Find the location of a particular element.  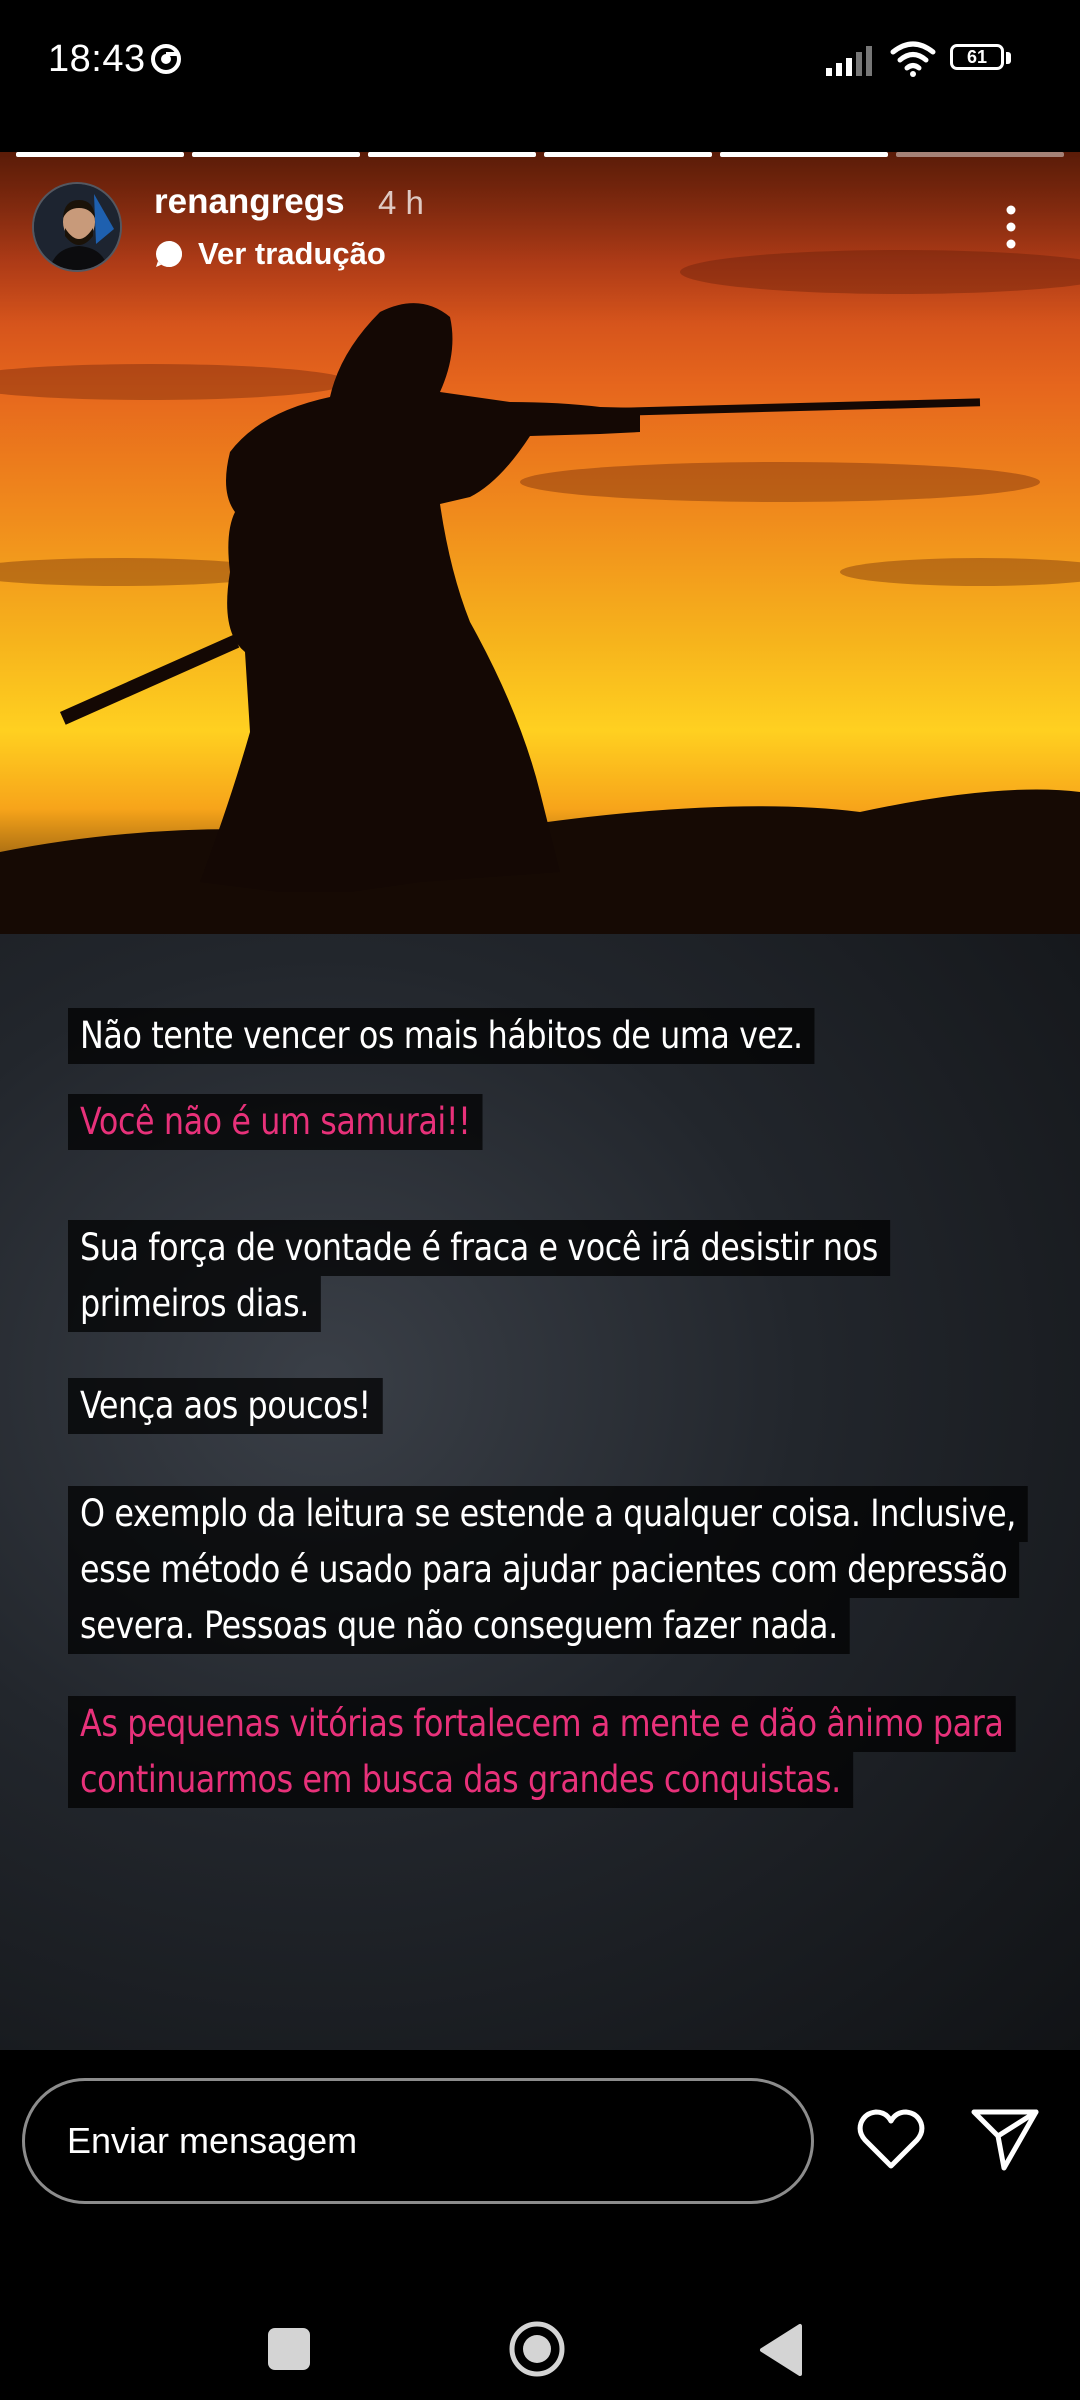

navigation-bar is located at coordinates (540, 2325).